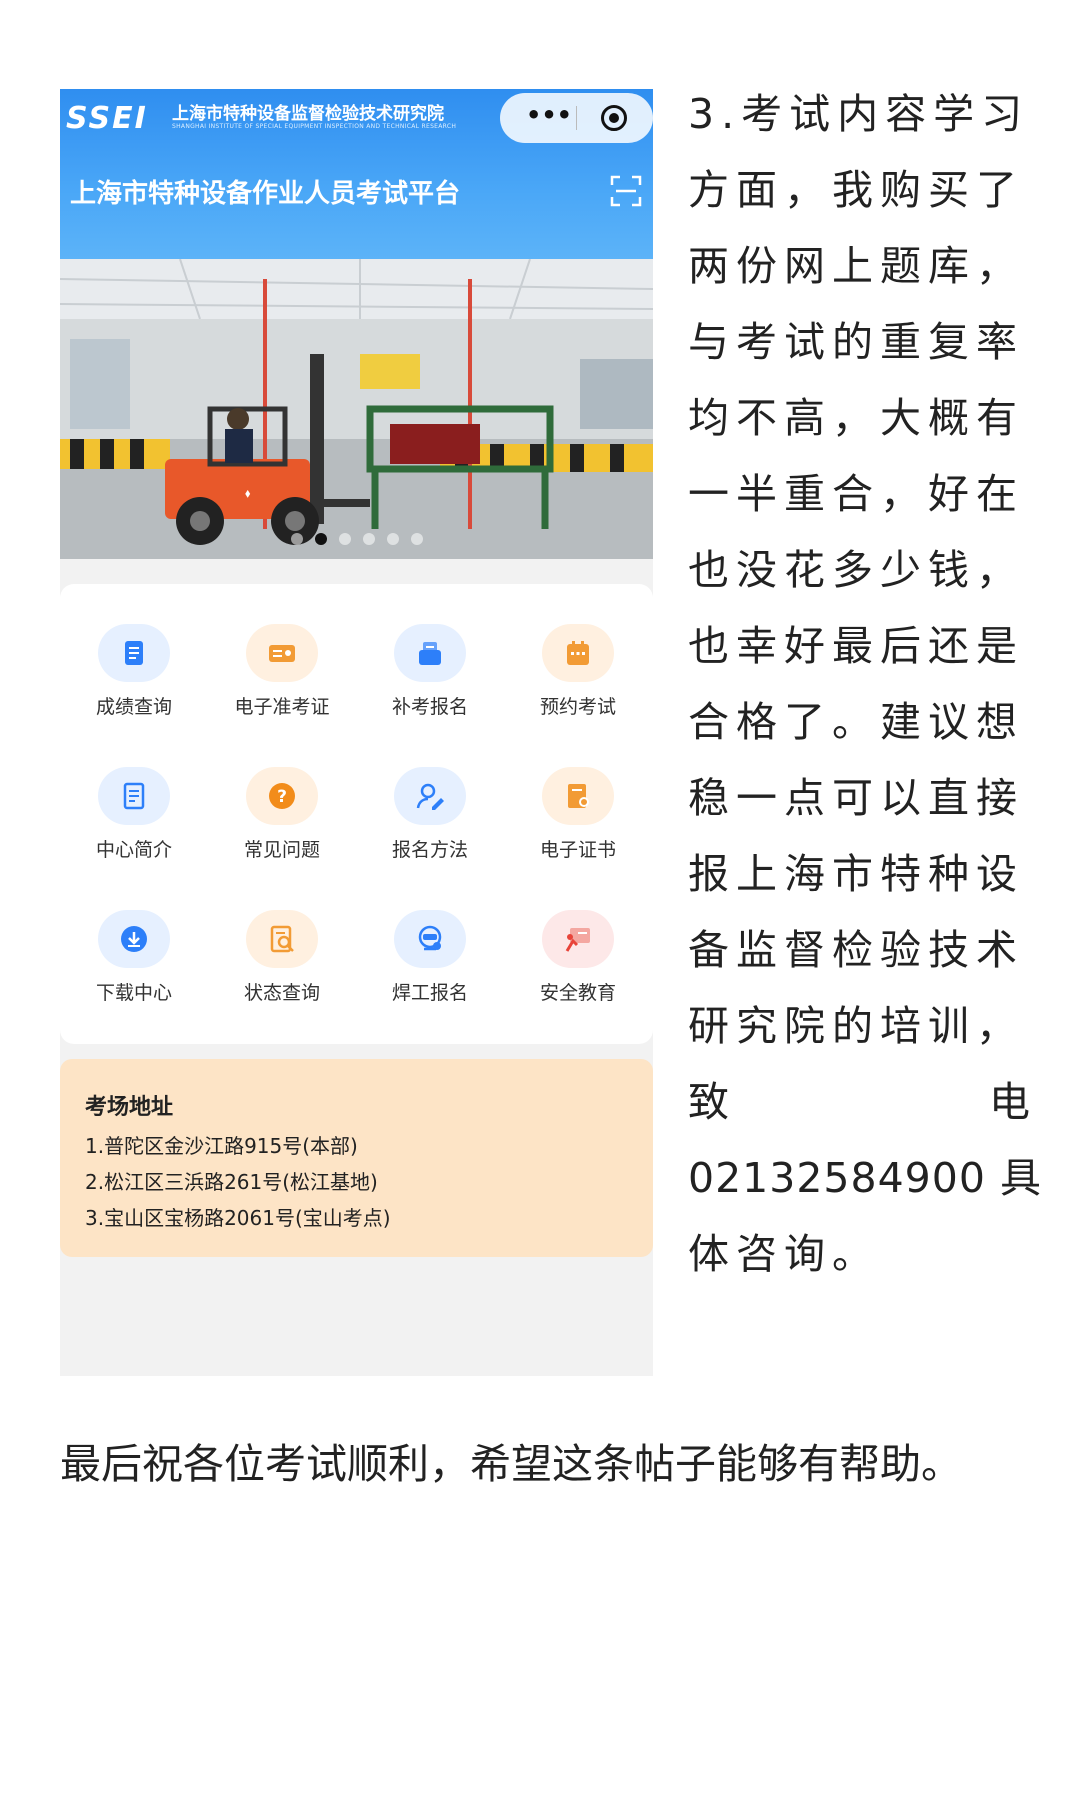  What do you see at coordinates (614, 118) in the screenshot?
I see `close-target-icon` at bounding box center [614, 118].